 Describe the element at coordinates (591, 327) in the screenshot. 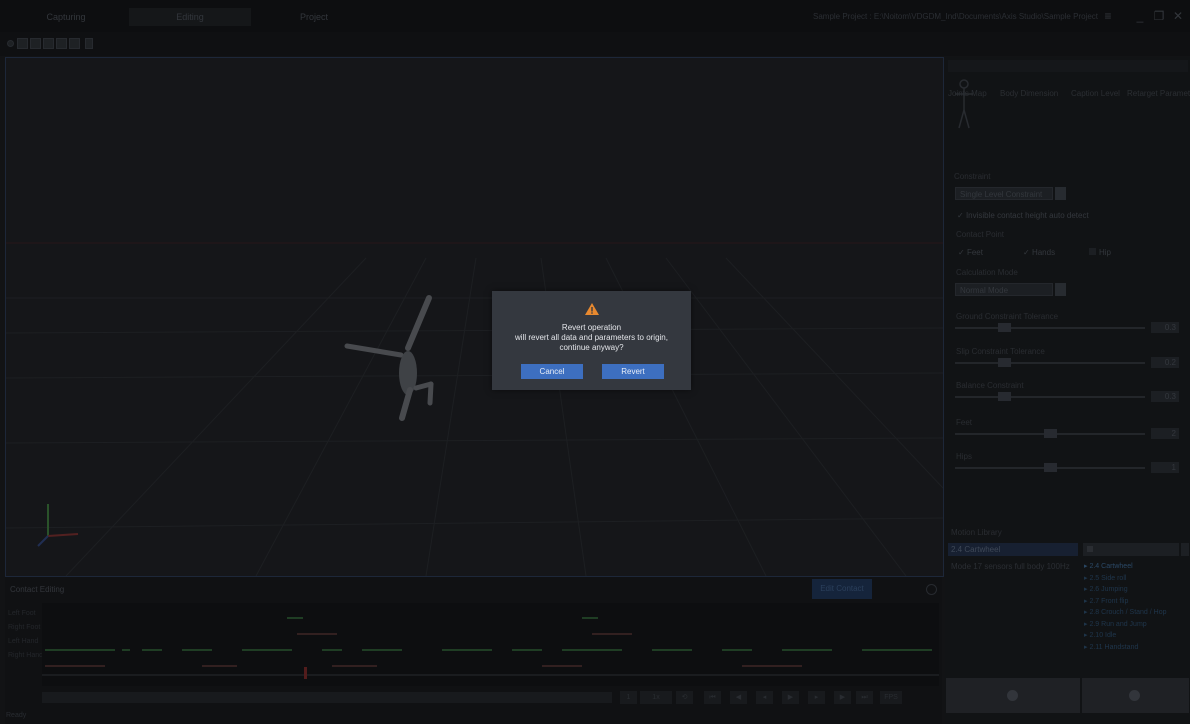

I see `dialog-title: Revert operation` at that location.